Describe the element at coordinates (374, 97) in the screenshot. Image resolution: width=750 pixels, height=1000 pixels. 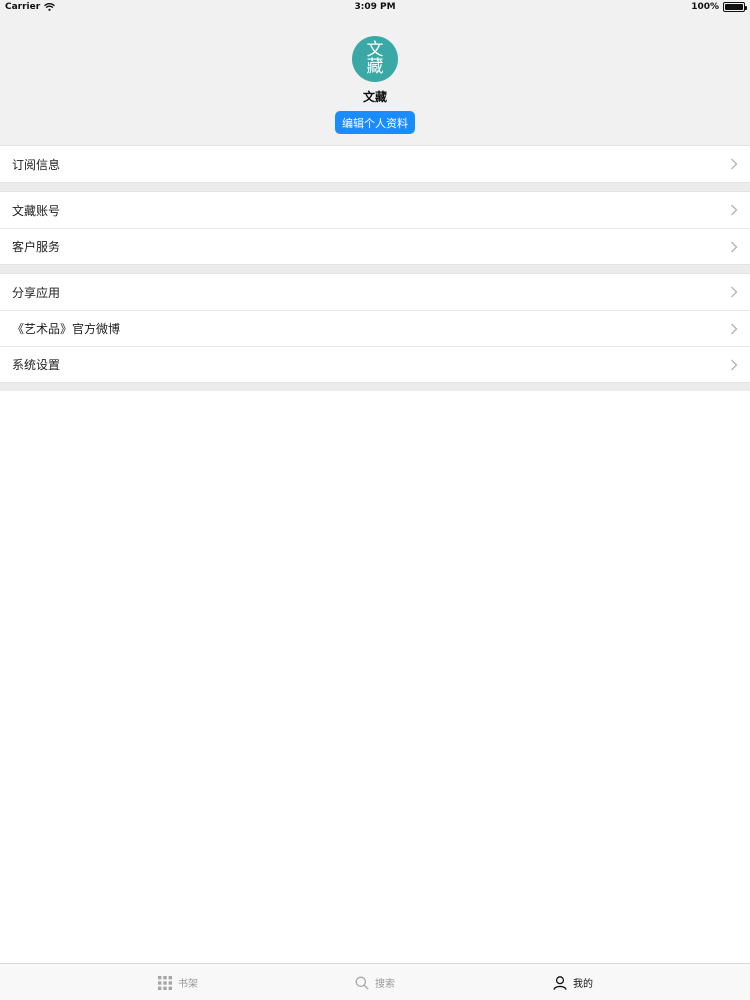
I see `profile-name: 文藏` at that location.